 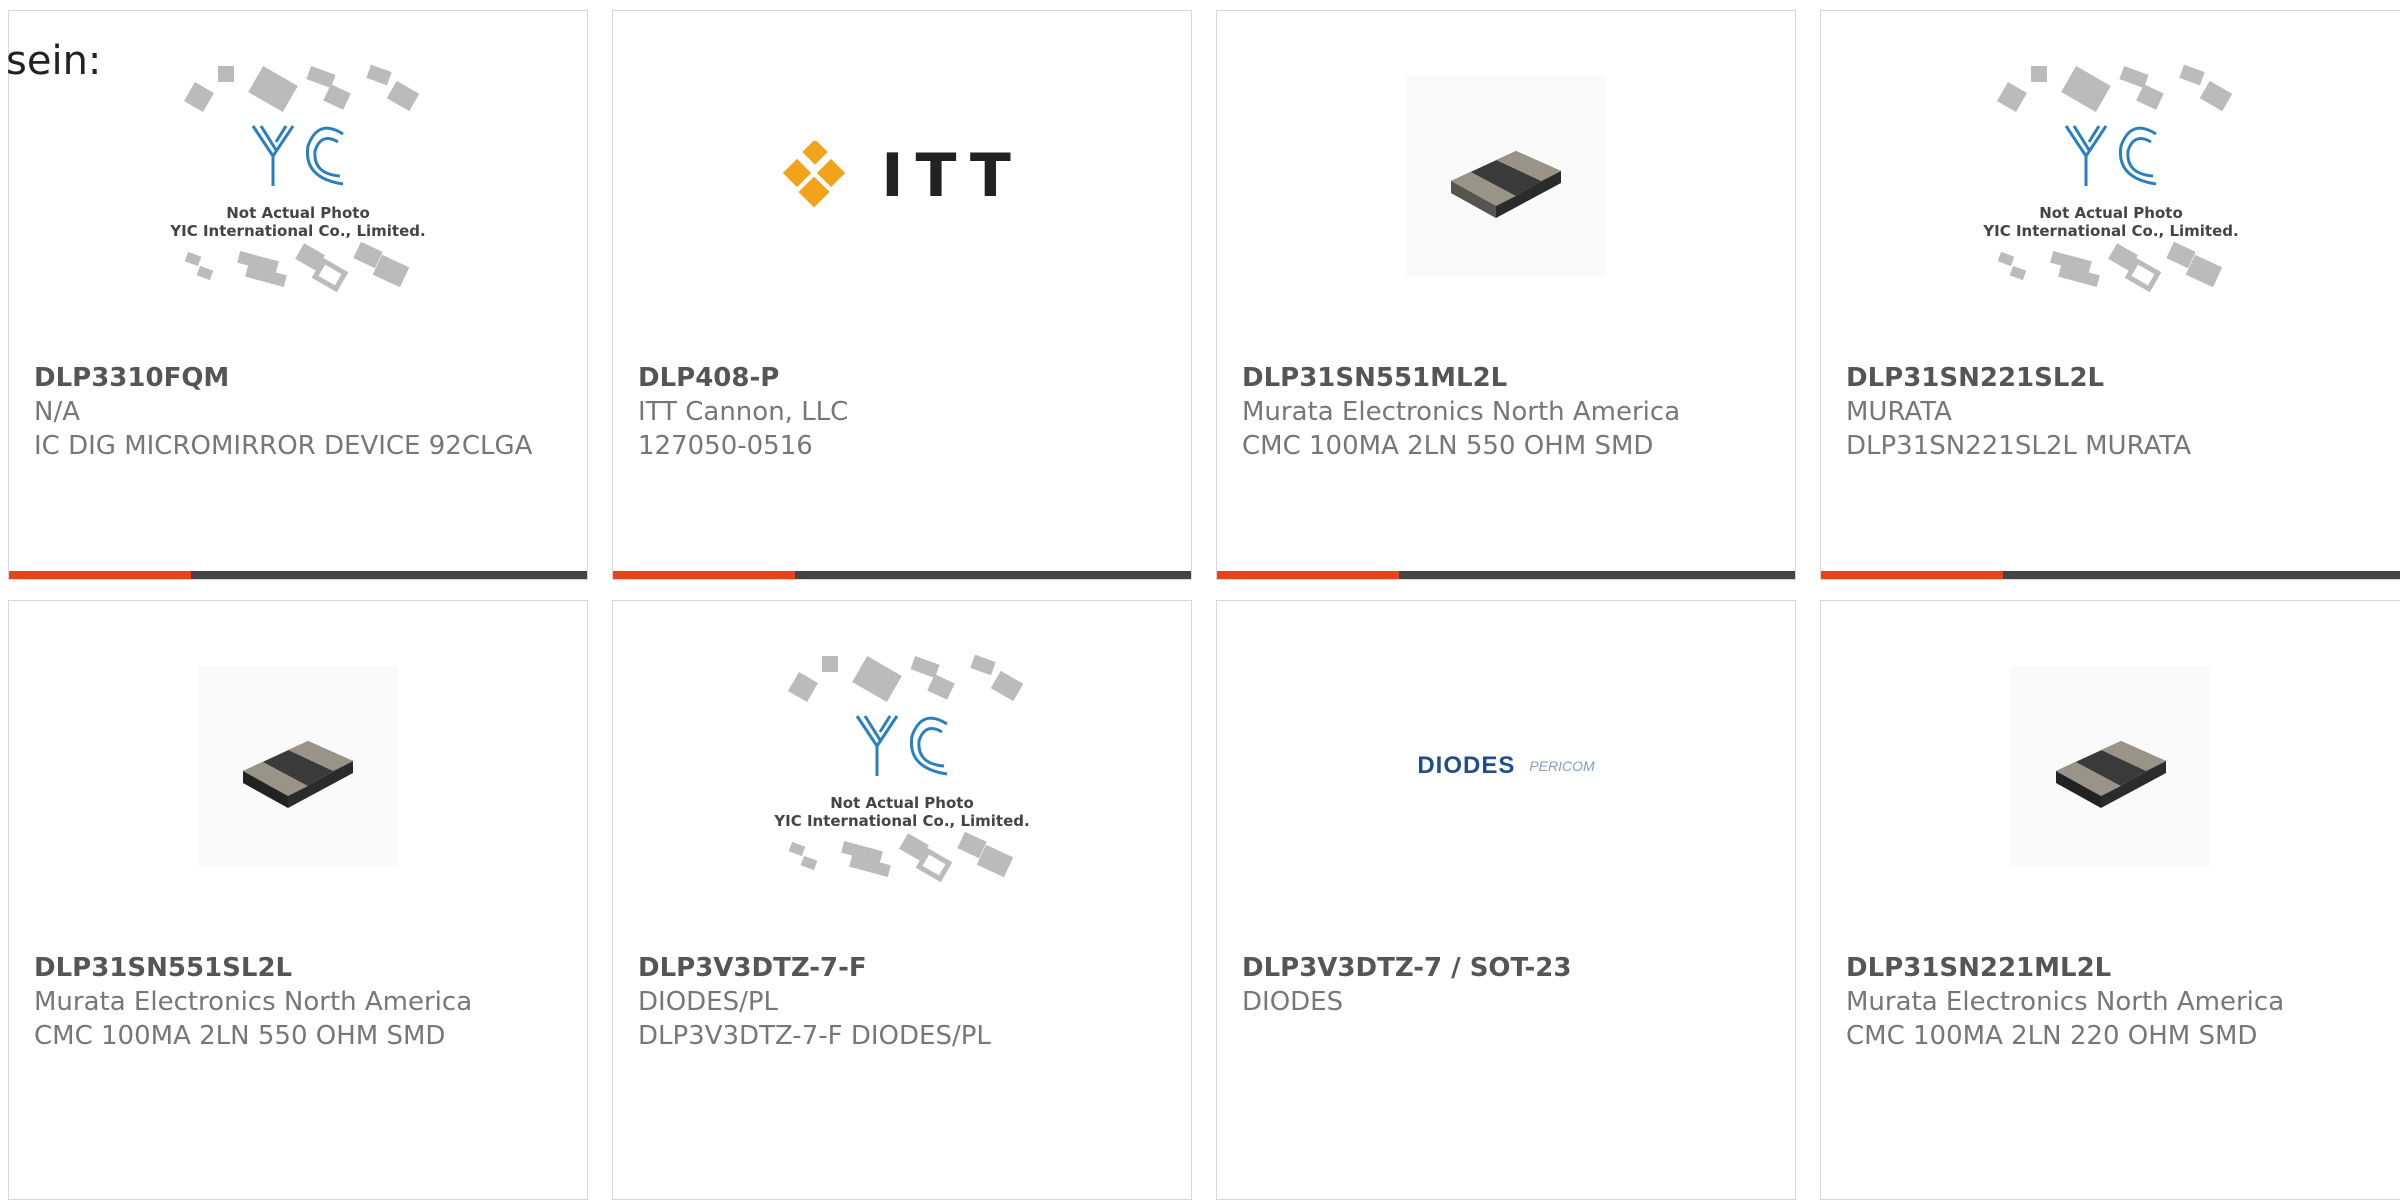 What do you see at coordinates (743, 412) in the screenshot?
I see `manufacturer: ITT Cannon, LLC` at bounding box center [743, 412].